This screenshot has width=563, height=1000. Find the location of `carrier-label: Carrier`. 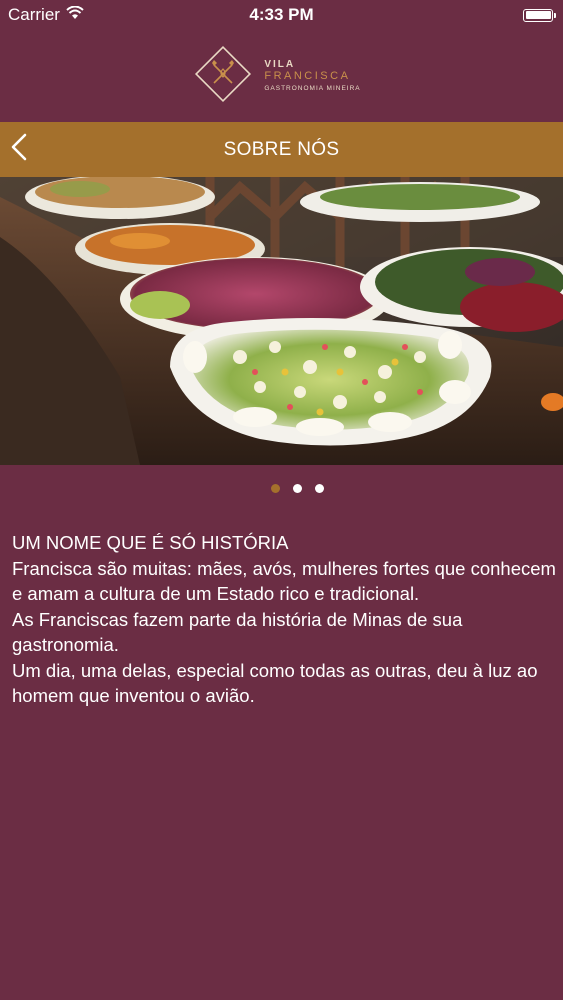

carrier-label: Carrier is located at coordinates (34, 14).